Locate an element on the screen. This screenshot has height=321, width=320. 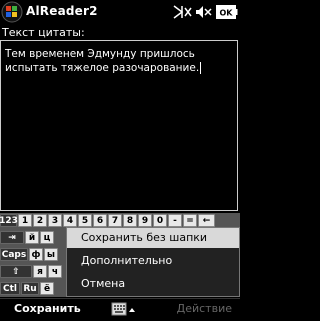
key-я: я is located at coordinates (40, 271).